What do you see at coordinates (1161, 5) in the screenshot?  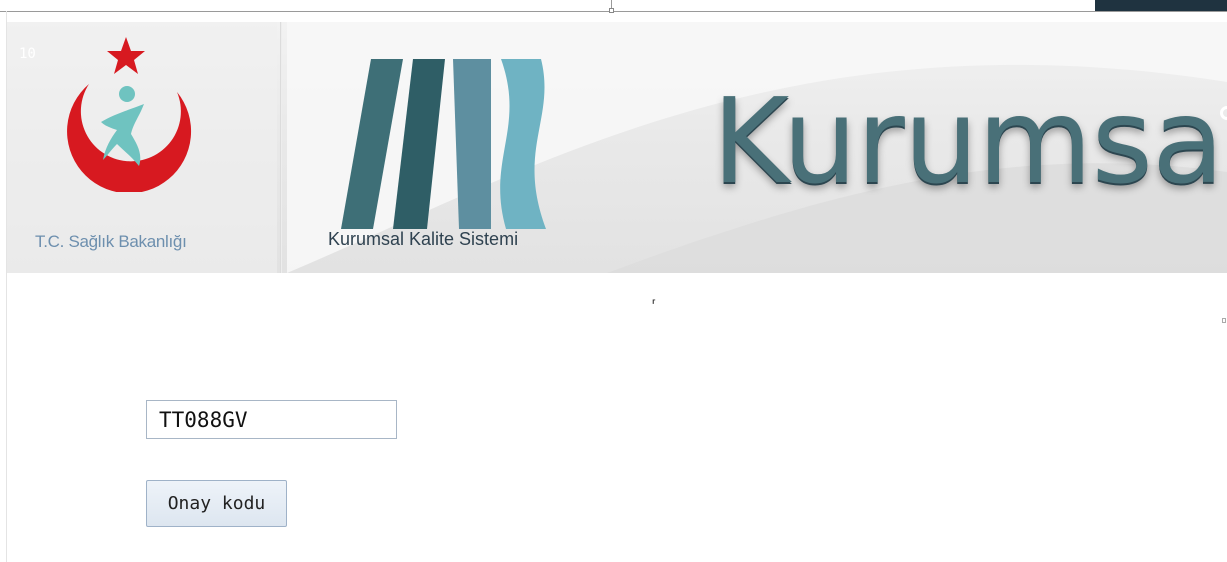 I see `top-right-dark-tab` at bounding box center [1161, 5].